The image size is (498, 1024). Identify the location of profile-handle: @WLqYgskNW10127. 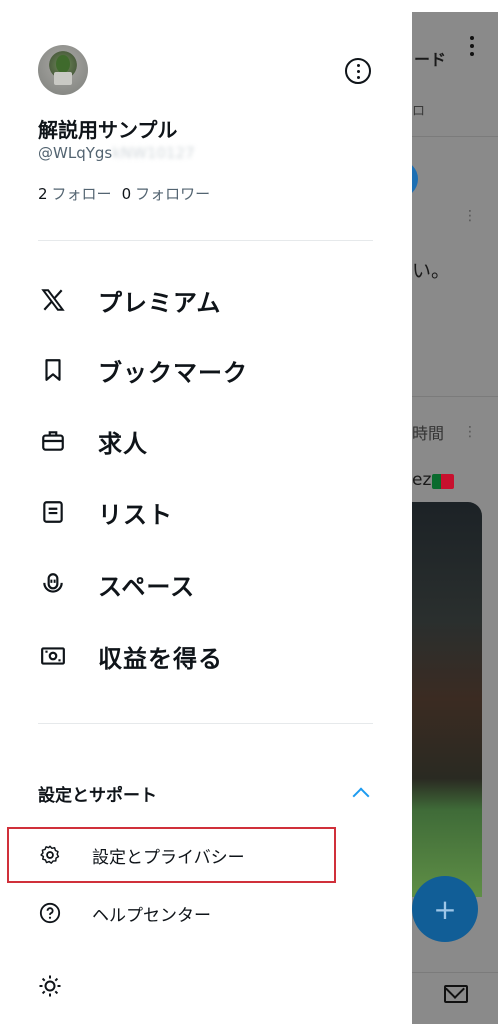
(116, 153).